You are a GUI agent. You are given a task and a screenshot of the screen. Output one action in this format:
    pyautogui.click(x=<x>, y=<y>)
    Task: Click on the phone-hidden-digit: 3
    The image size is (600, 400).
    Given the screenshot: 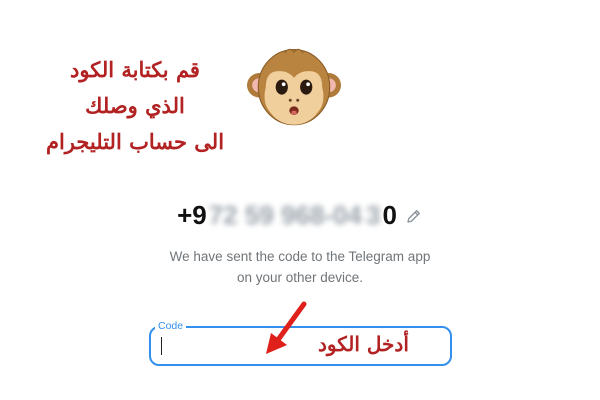 What is the action you would take?
    pyautogui.click(x=373, y=215)
    